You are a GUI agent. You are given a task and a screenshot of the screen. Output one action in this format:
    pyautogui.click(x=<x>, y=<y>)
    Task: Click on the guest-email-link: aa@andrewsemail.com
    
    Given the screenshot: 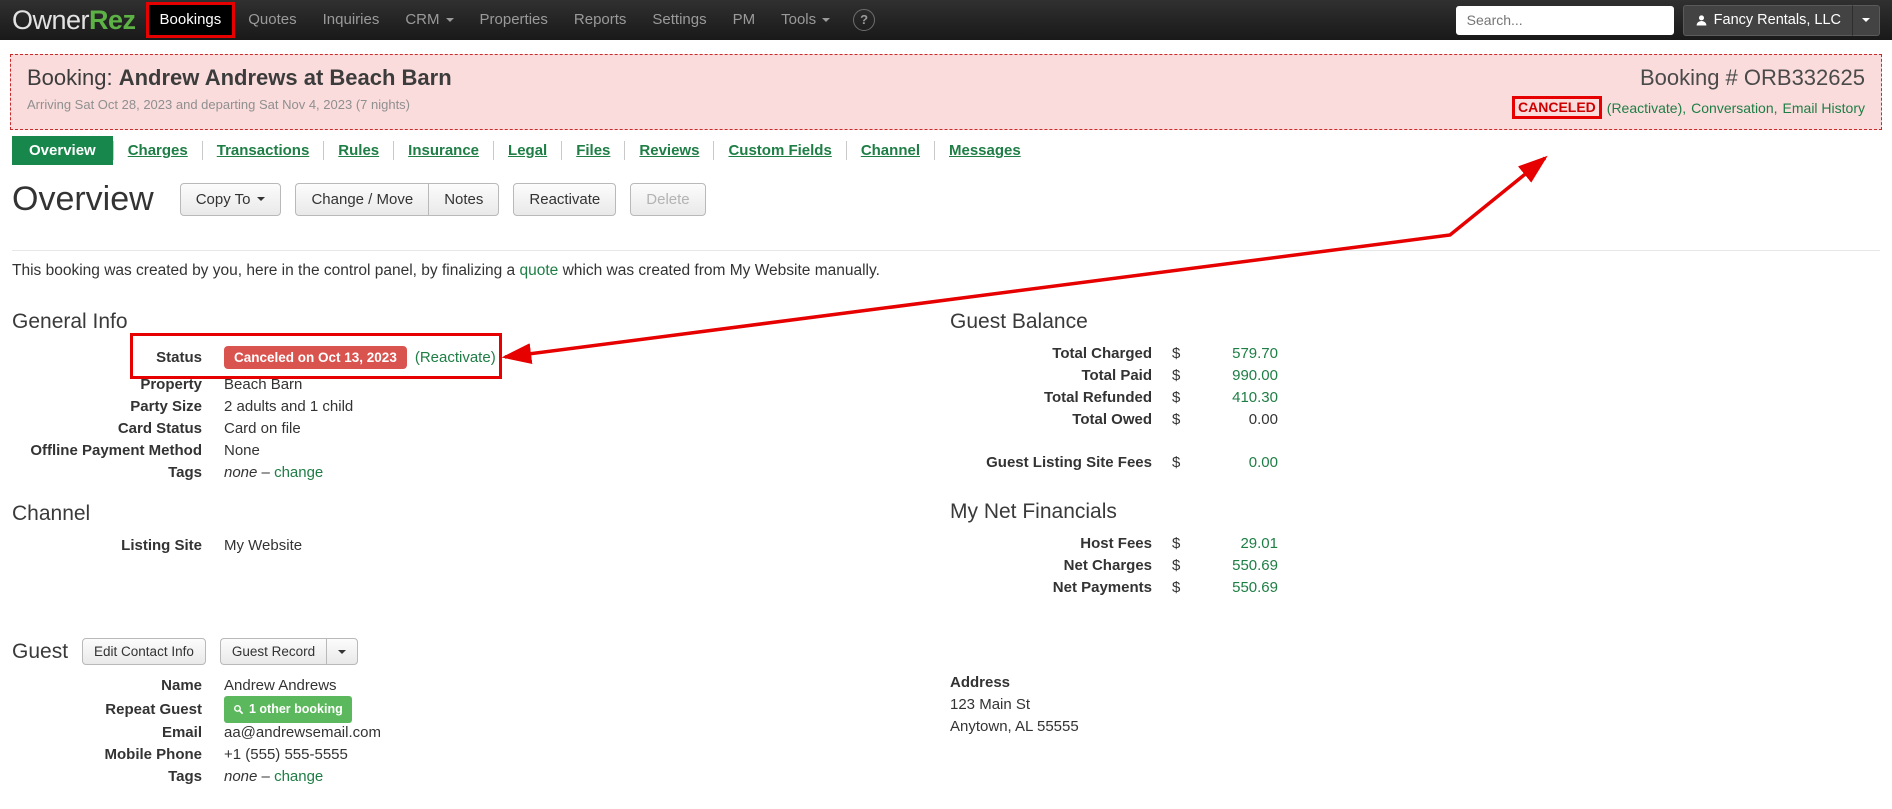 What is the action you would take?
    pyautogui.click(x=302, y=732)
    